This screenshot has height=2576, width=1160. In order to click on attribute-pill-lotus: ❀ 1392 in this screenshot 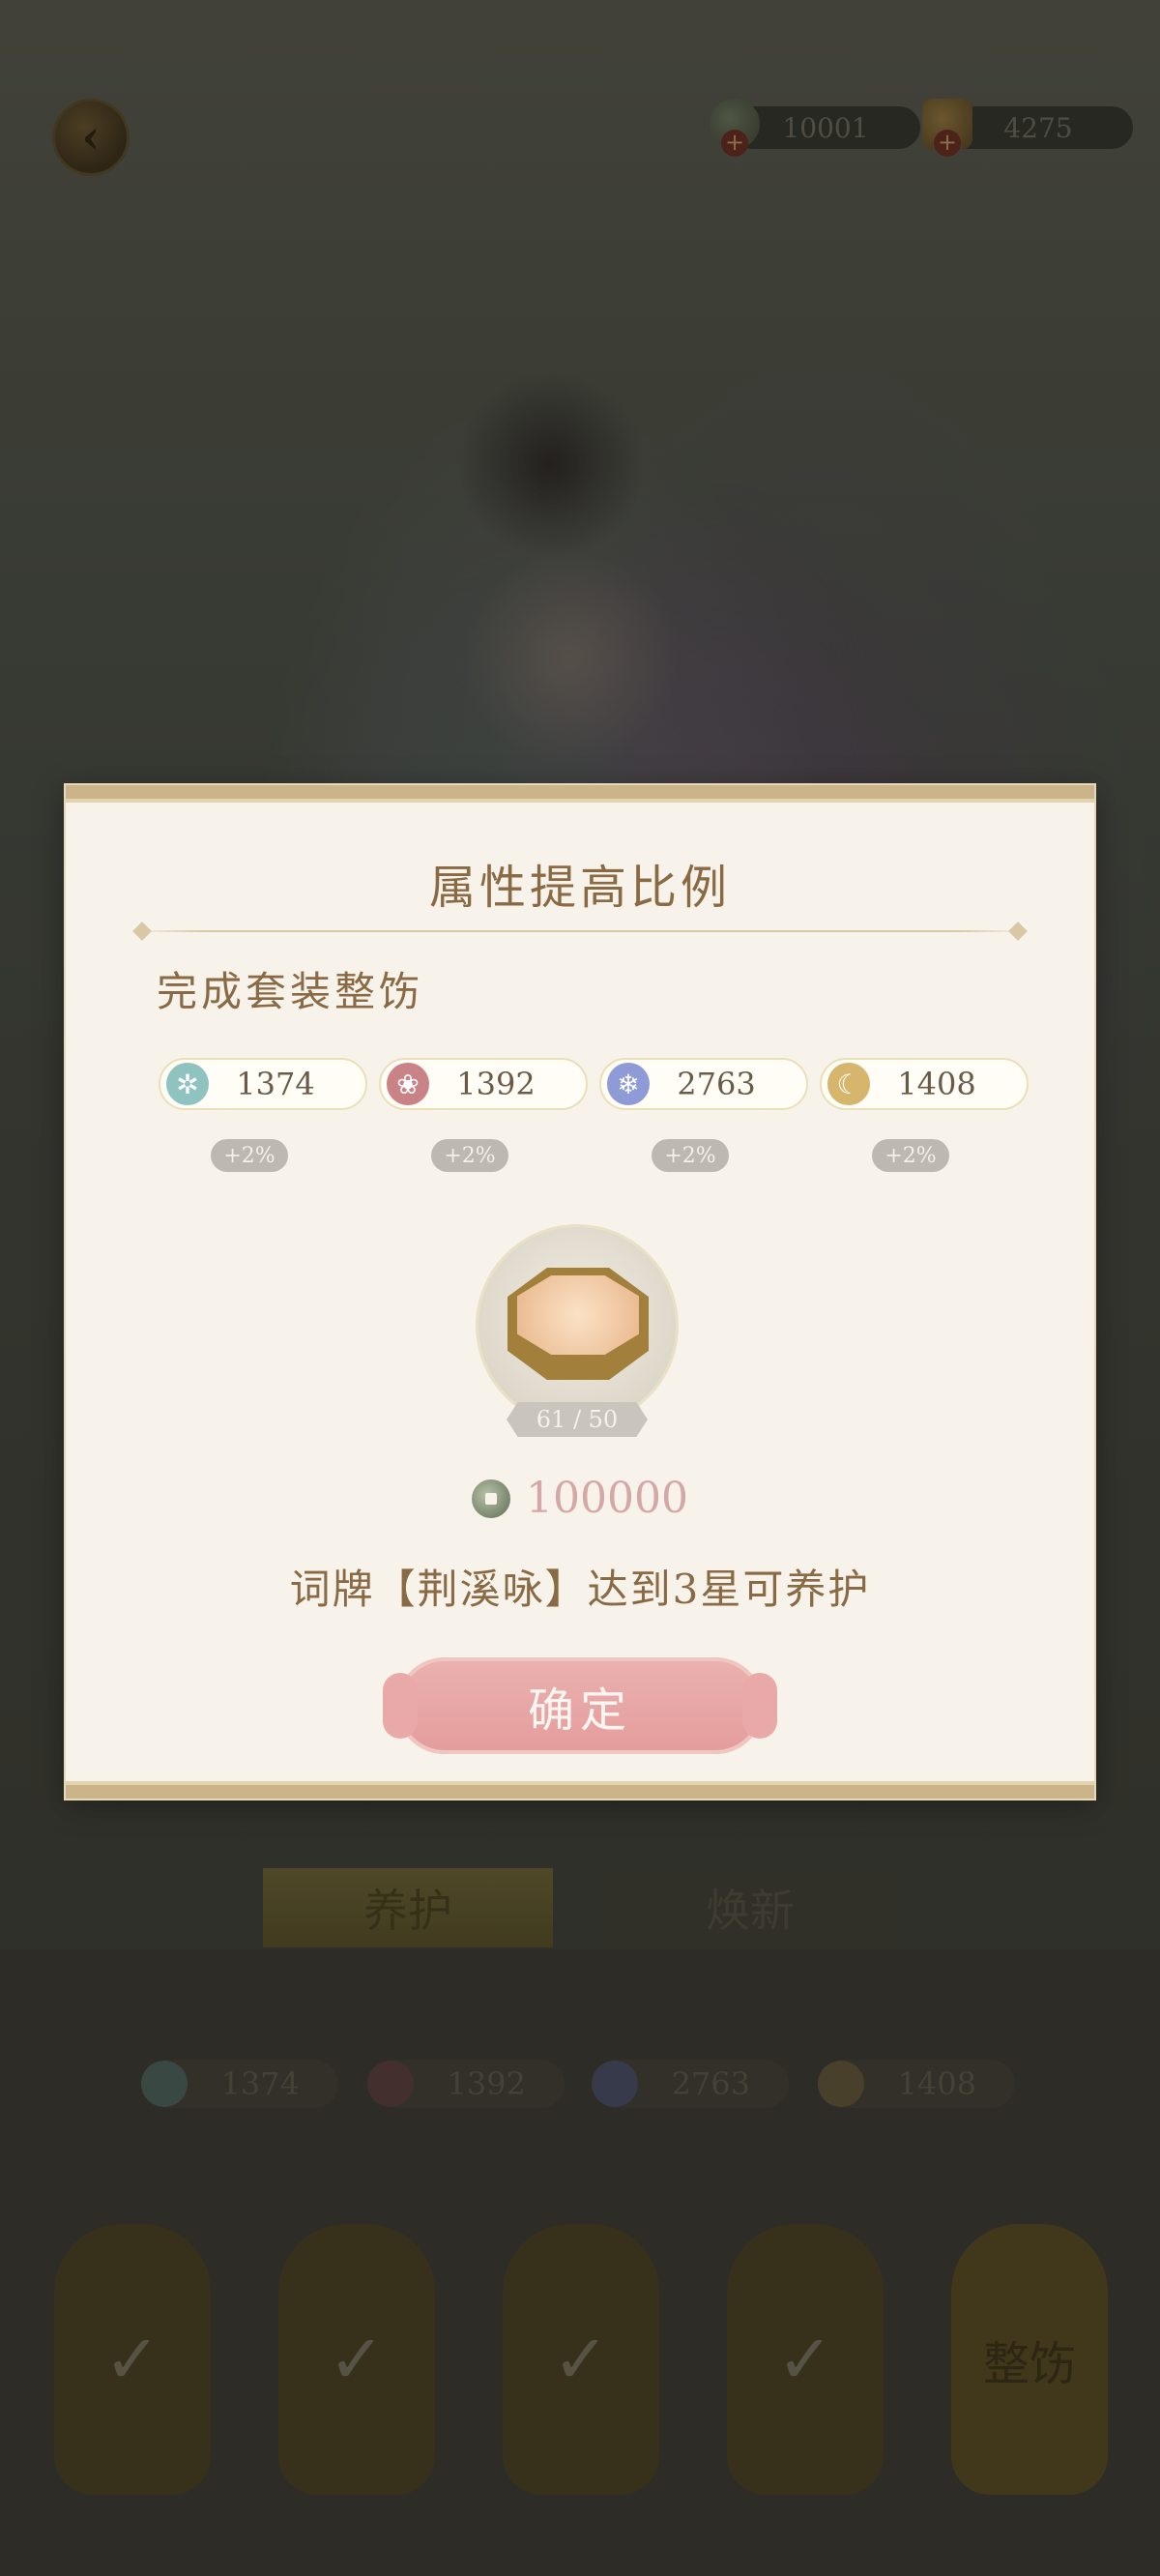, I will do `click(484, 1084)`.